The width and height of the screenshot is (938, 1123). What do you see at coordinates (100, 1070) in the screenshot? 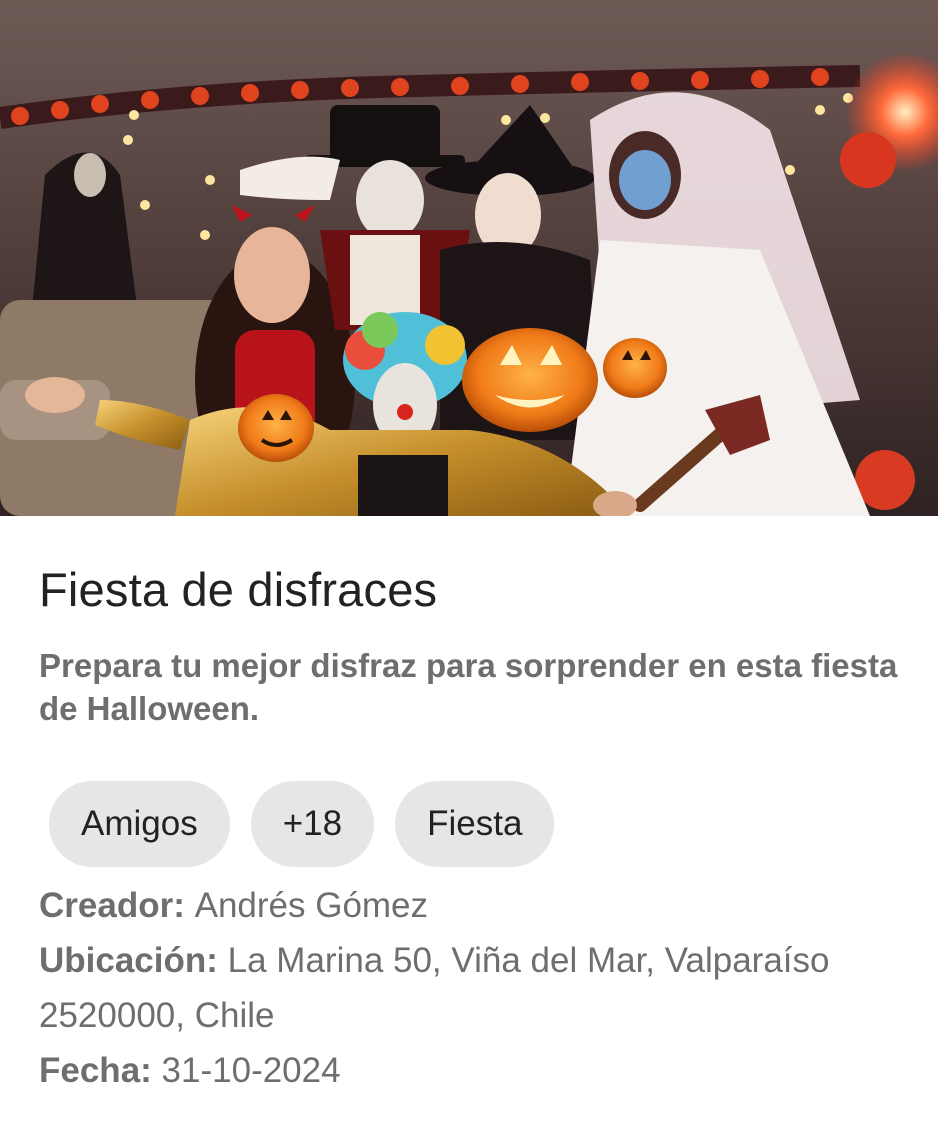
I see `date-label: Fecha:` at bounding box center [100, 1070].